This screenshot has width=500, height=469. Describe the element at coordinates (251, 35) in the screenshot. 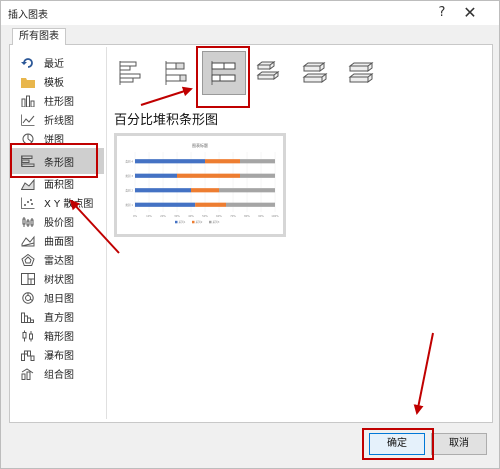

I see `tab-strip: 所有图表` at that location.